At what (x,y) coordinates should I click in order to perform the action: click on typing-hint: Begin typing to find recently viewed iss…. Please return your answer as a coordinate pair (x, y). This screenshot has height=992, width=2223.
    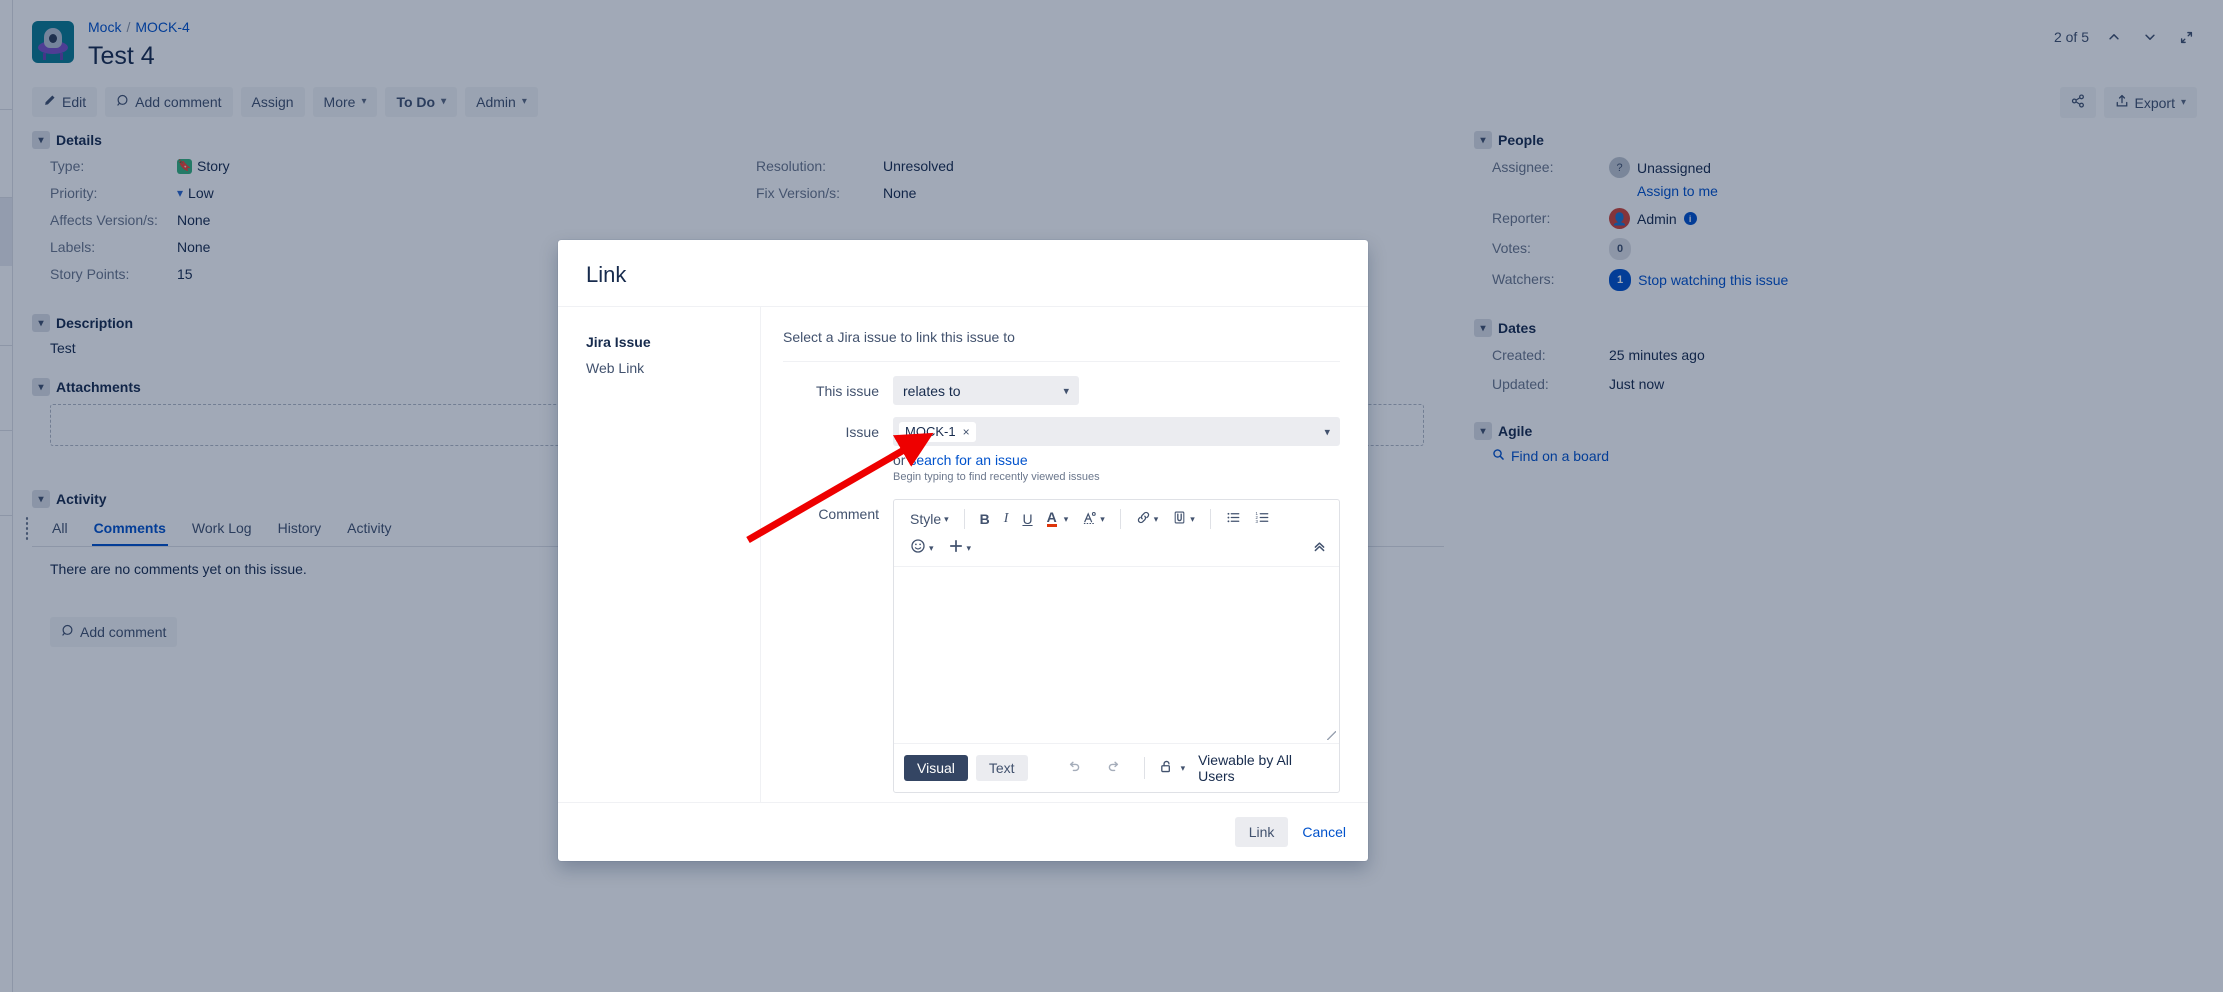
    Looking at the image, I should click on (996, 477).